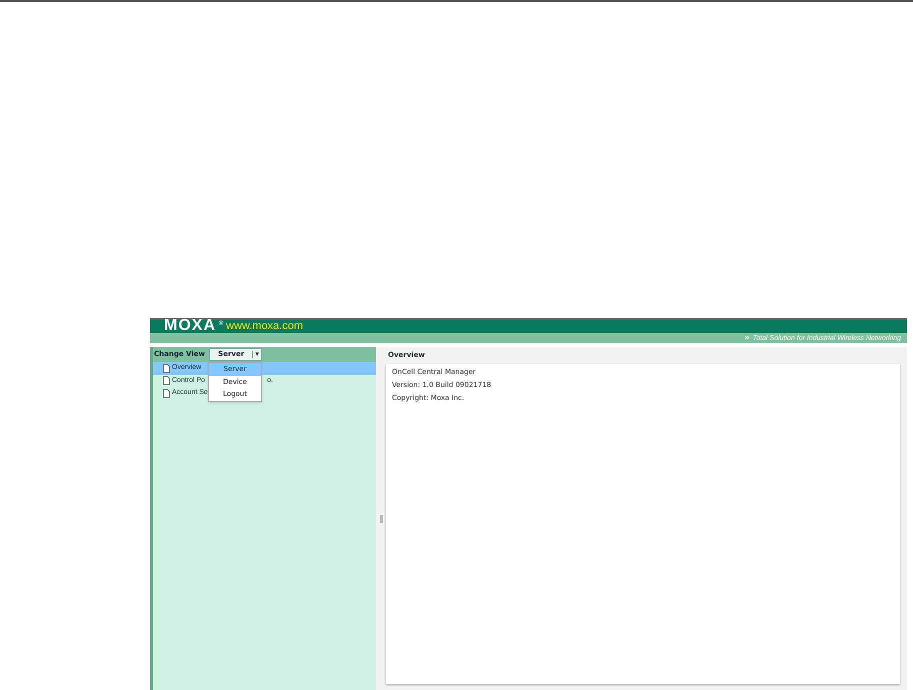 This screenshot has height=690, width=913. What do you see at coordinates (265, 326) in the screenshot?
I see `website-link: www.moxa.com` at bounding box center [265, 326].